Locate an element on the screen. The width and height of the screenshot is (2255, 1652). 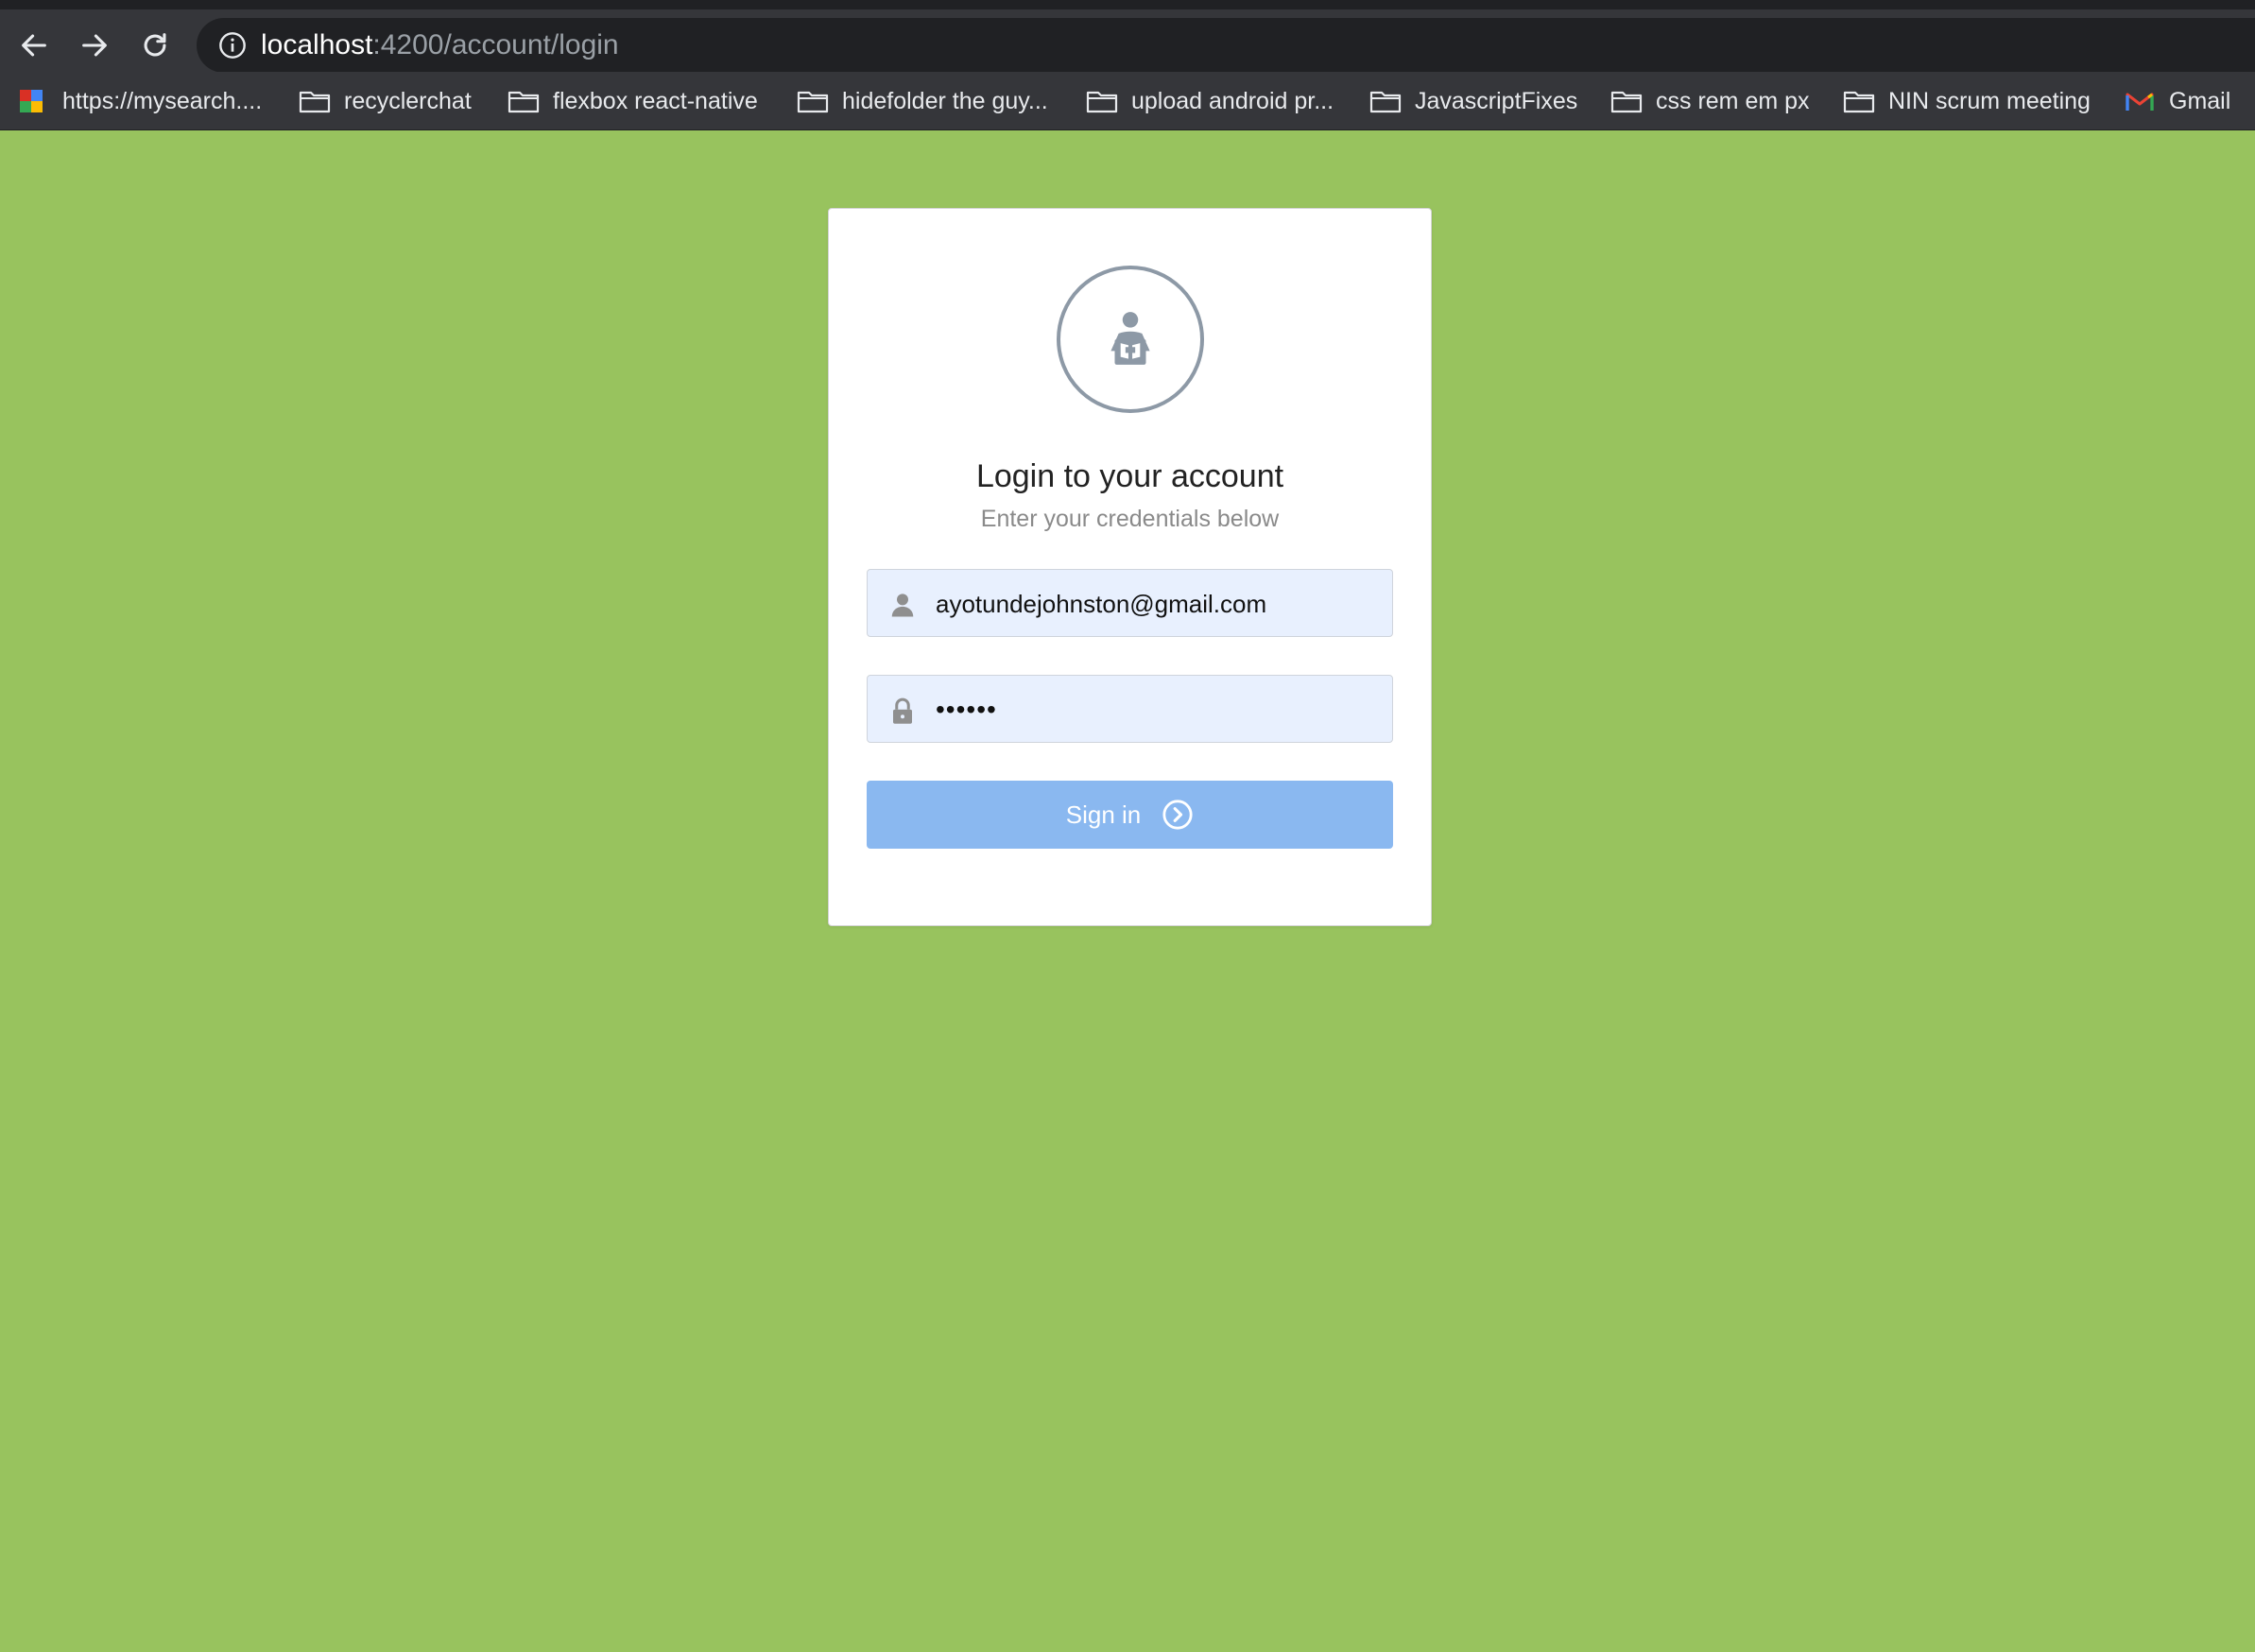
back-button is located at coordinates (34, 45).